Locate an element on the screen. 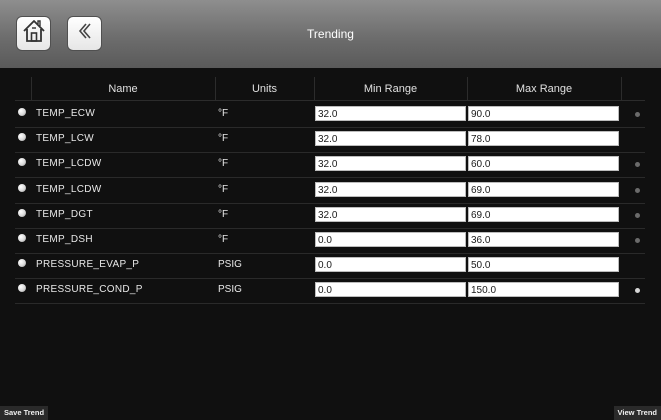  table-row: TEMP_ECW °F 32.0 90.0 is located at coordinates (330, 115).